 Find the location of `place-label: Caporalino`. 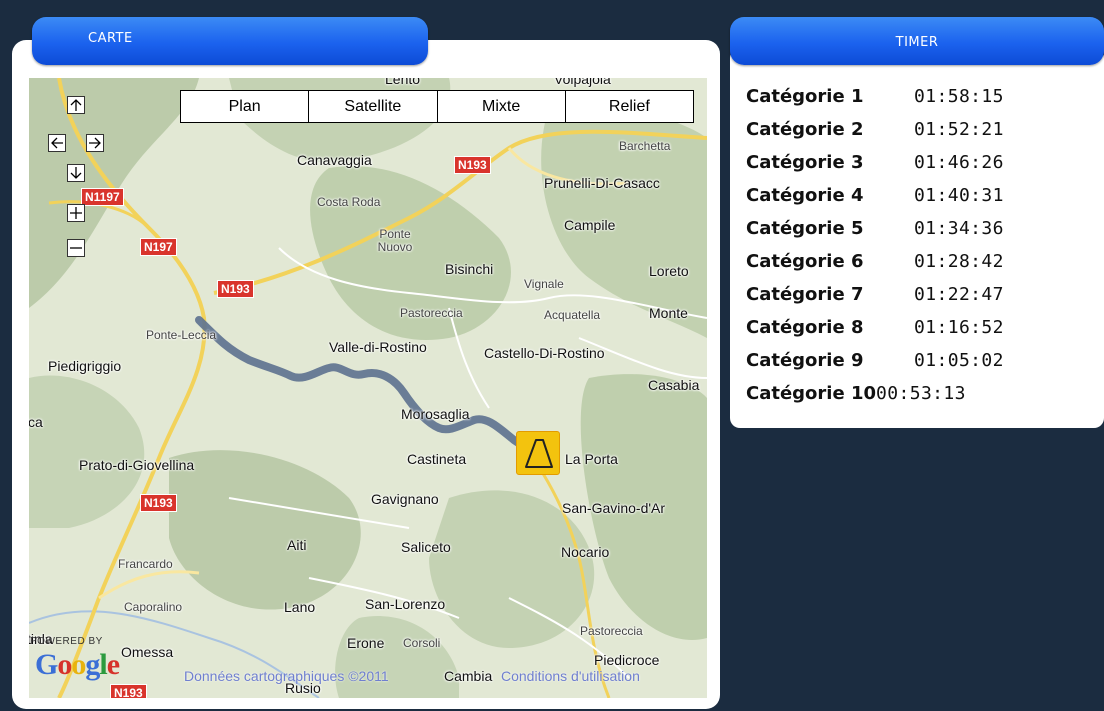

place-label: Caporalino is located at coordinates (153, 607).